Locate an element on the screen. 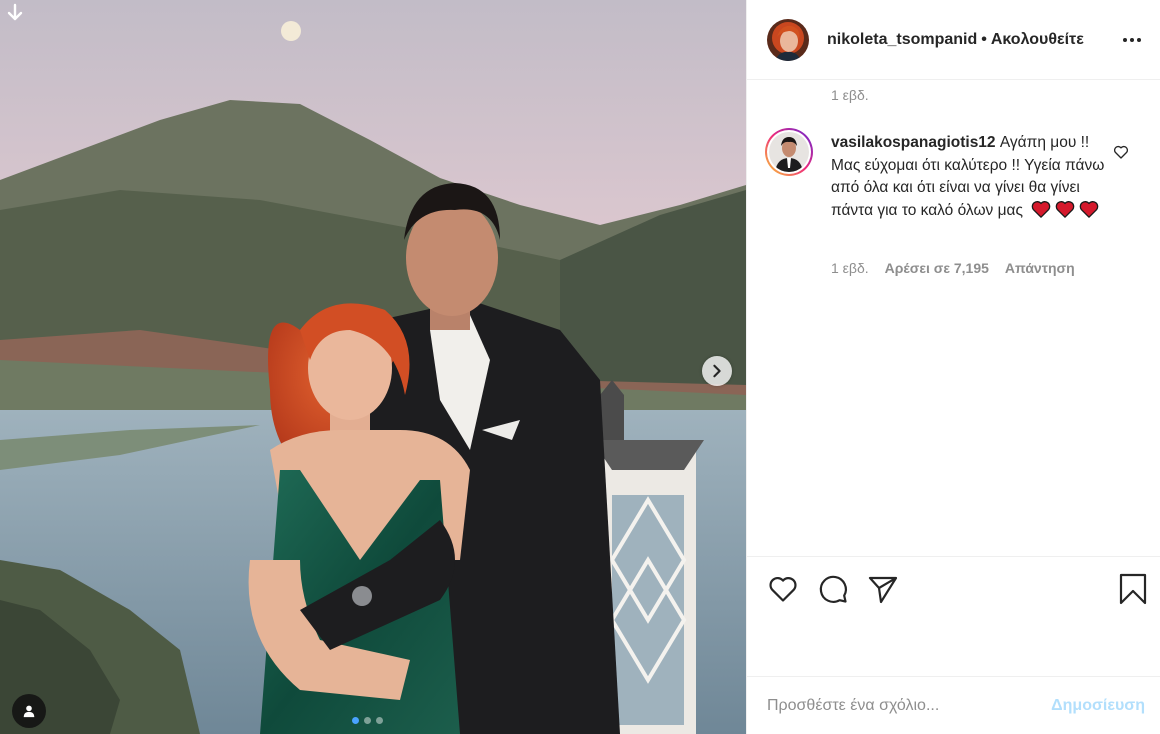  owner-avatar is located at coordinates (788, 39).